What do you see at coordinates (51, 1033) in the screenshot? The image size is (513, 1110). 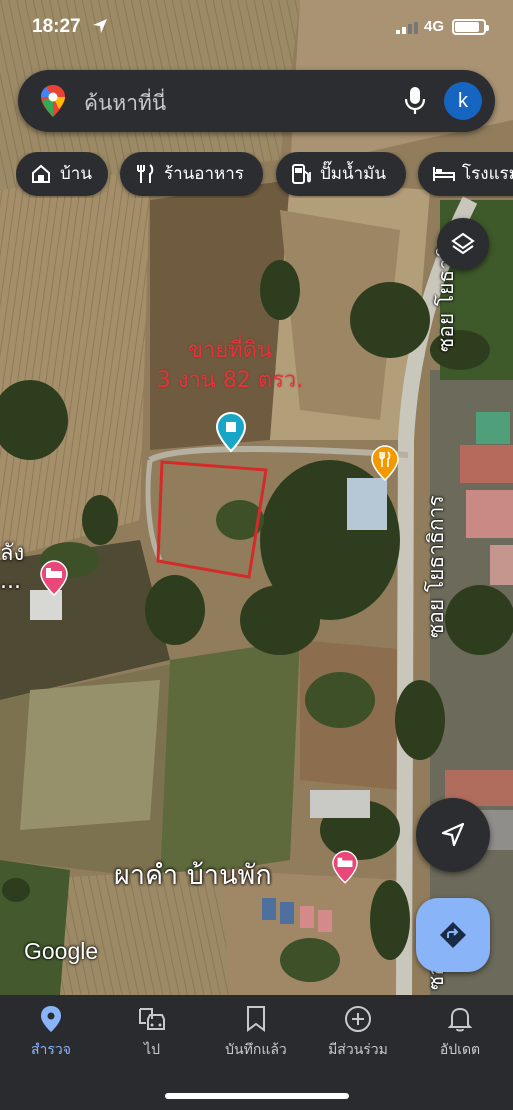 I see `nav-explore: สำรวจ` at bounding box center [51, 1033].